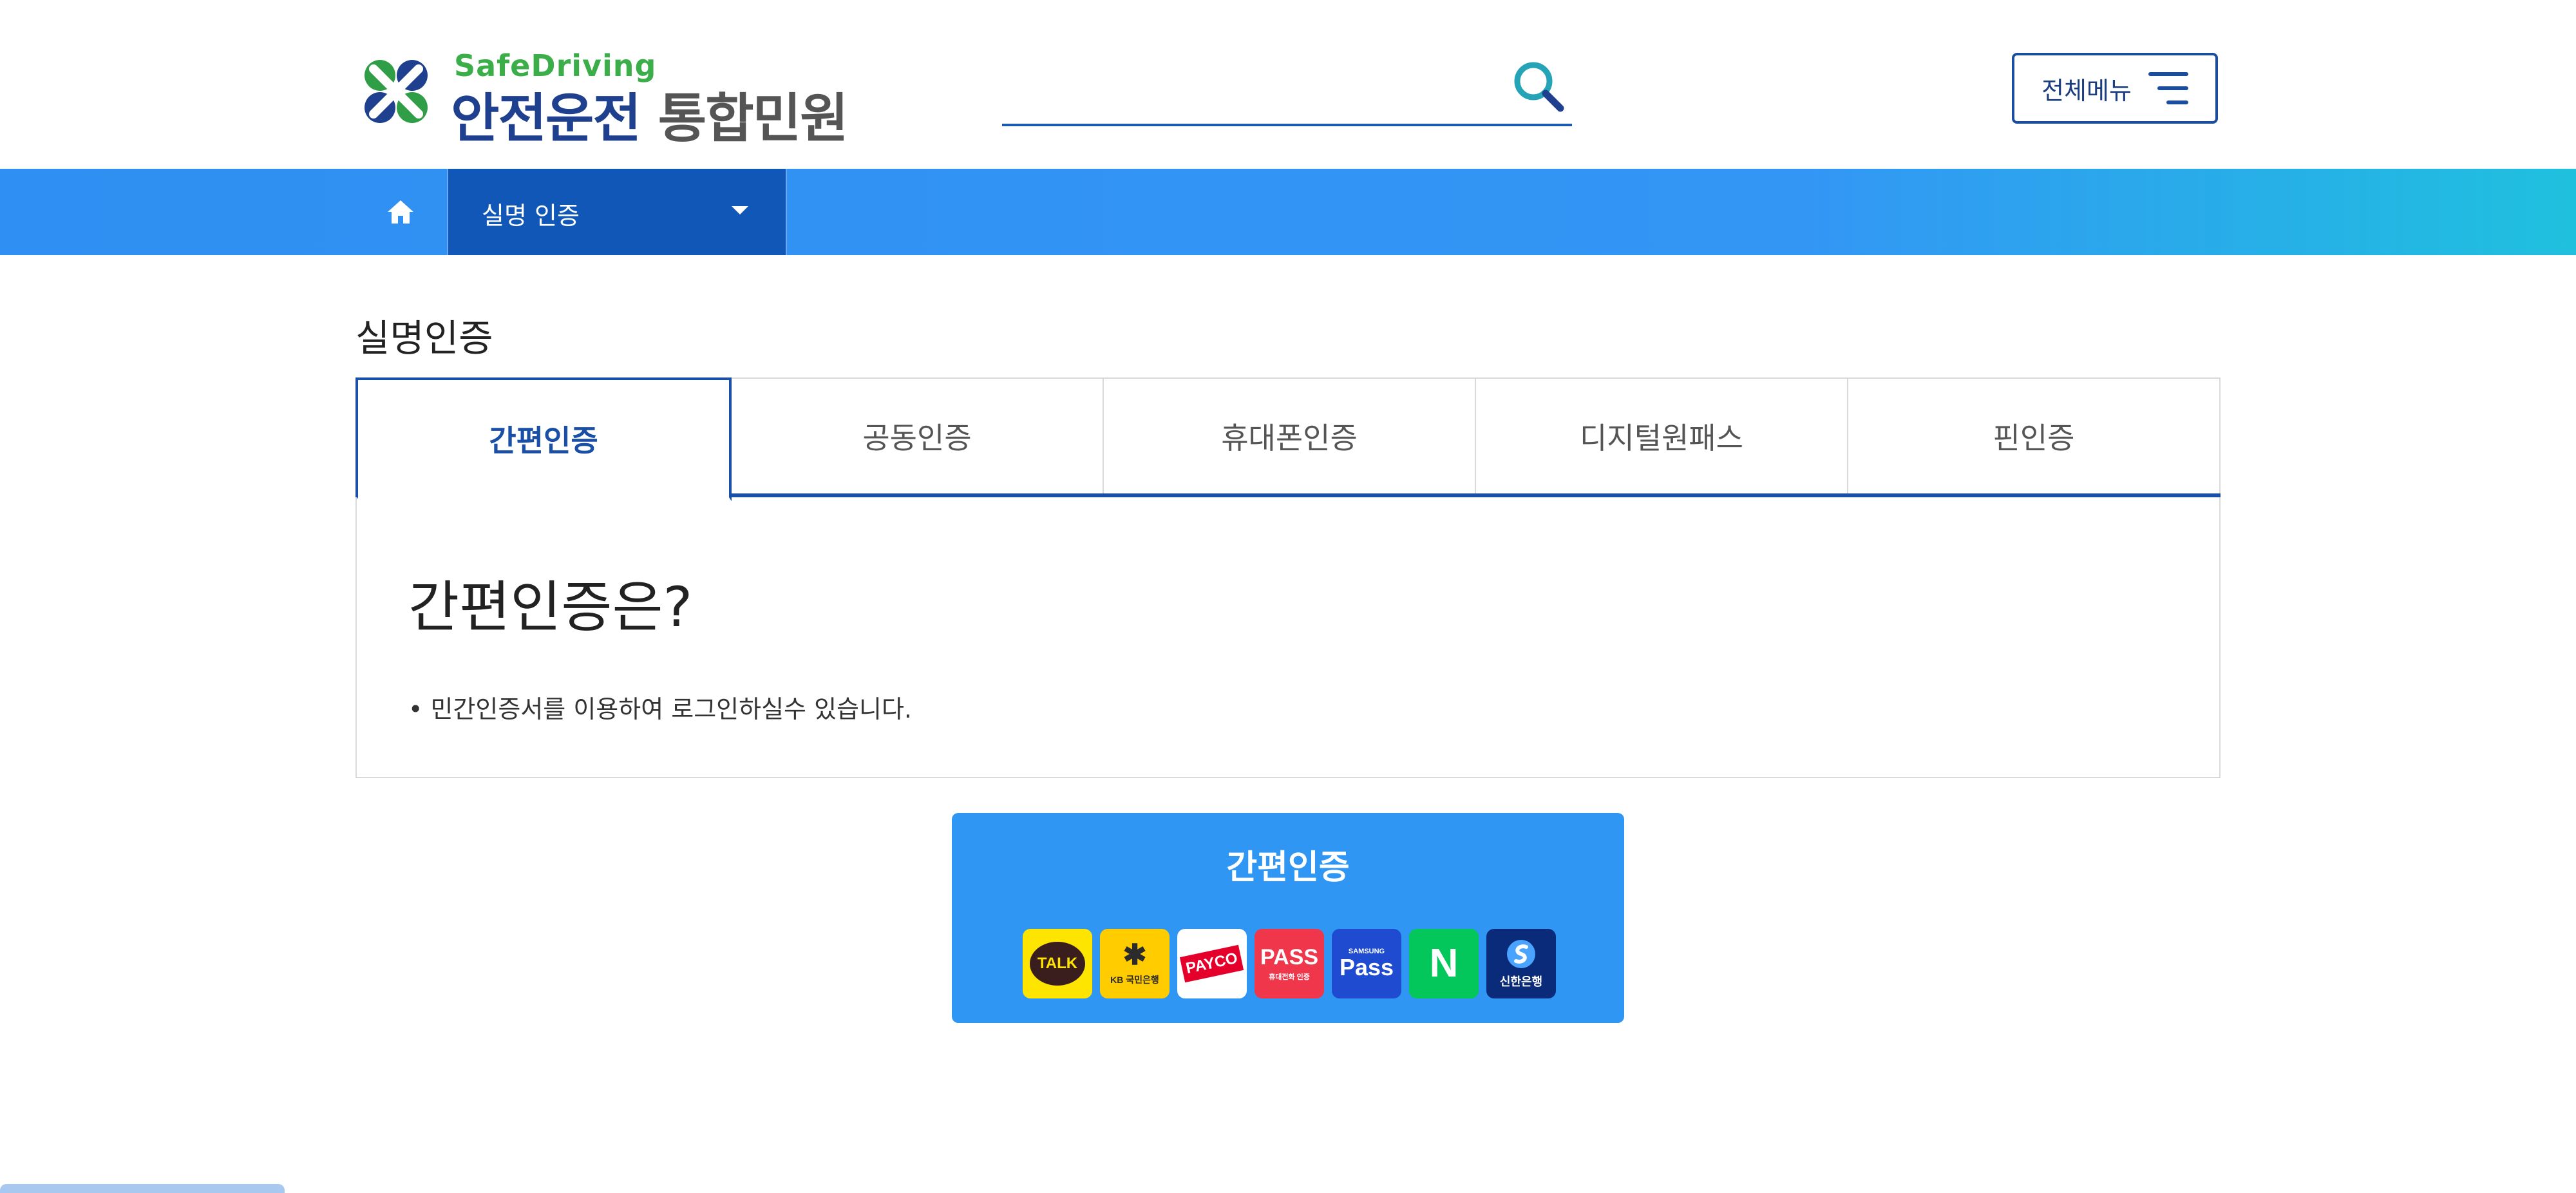 The height and width of the screenshot is (1193, 2576). Describe the element at coordinates (1539, 86) in the screenshot. I see `search-icon` at that location.